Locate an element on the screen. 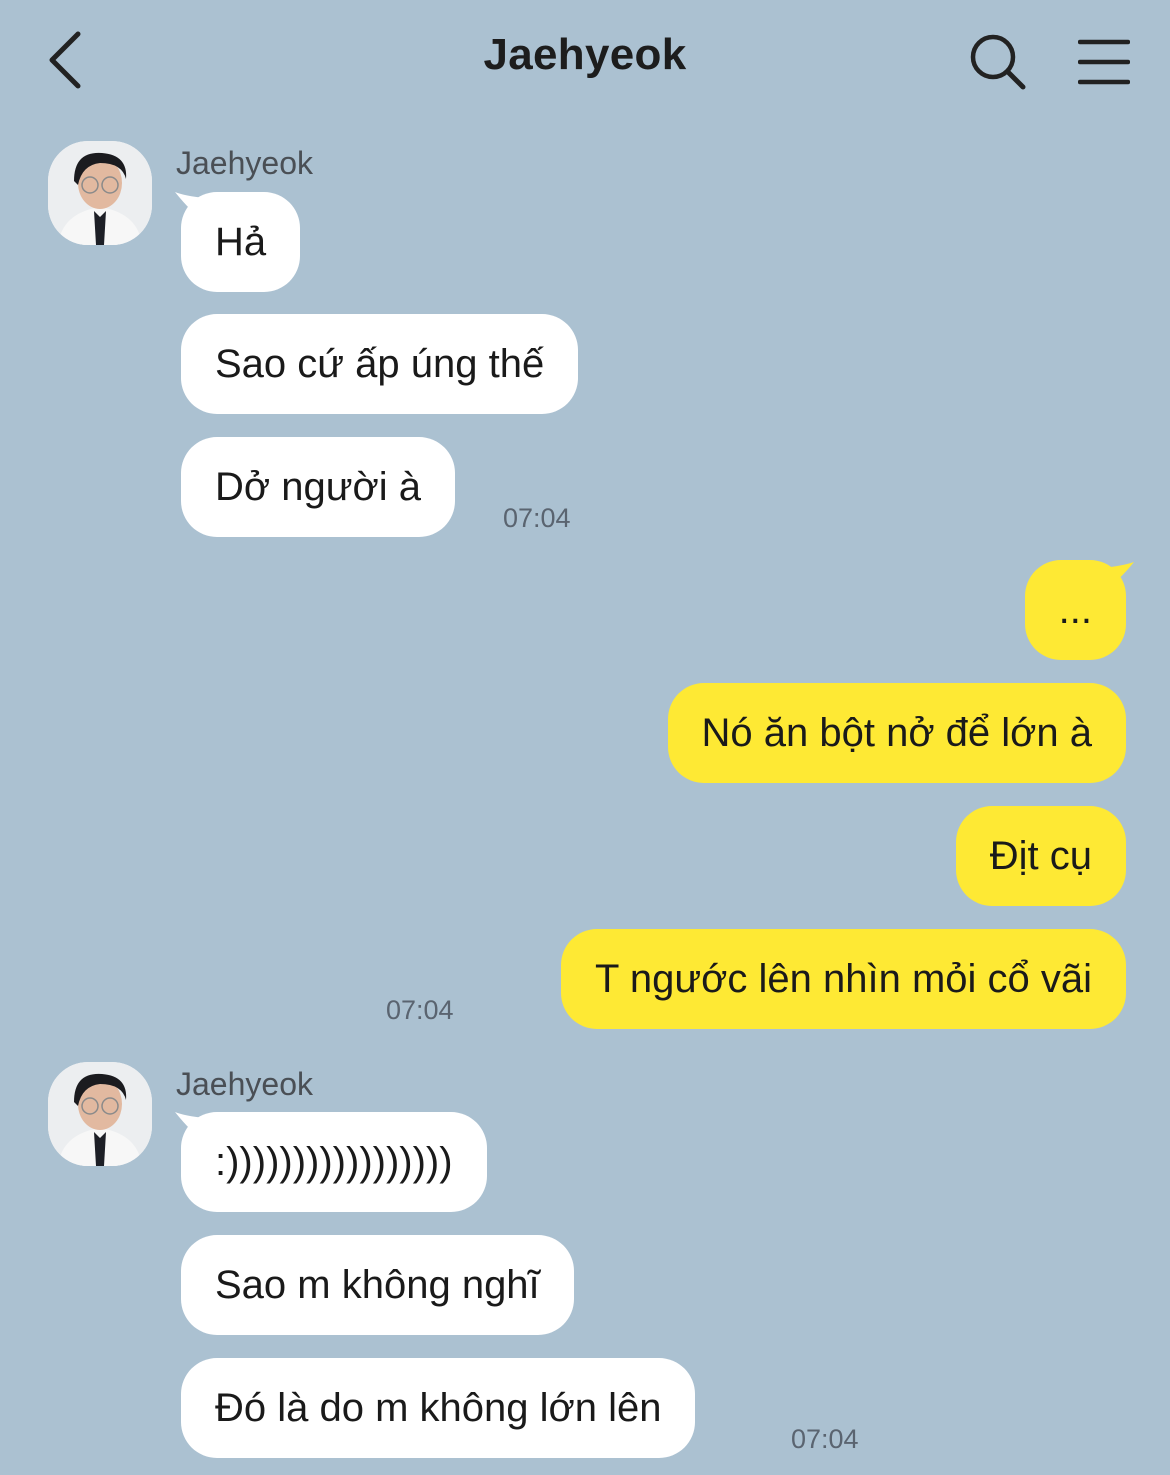 This screenshot has height=1475, width=1170. message-bubble: Sao cứ ấp úng thế is located at coordinates (380, 364).